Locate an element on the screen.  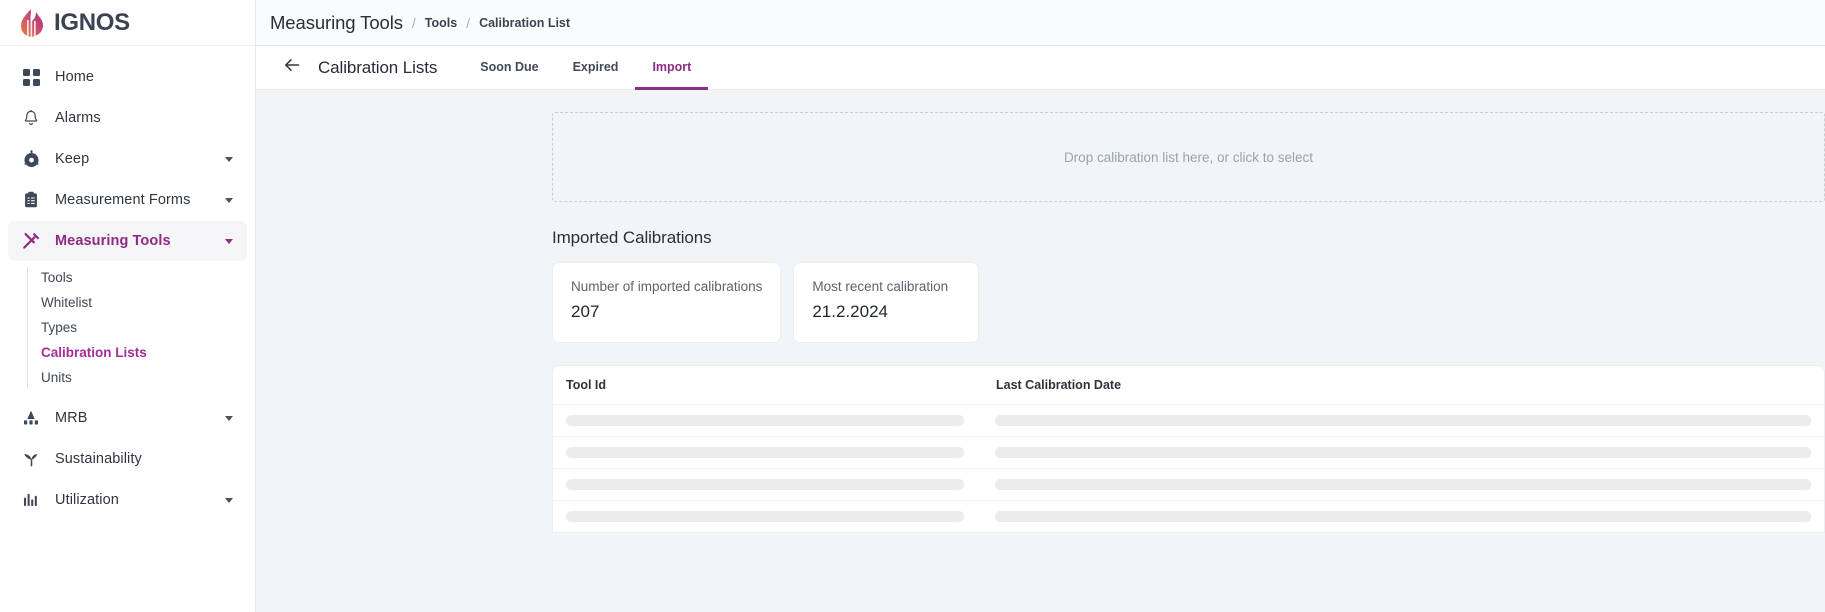
sidebar-item-label: Measurement Forms is located at coordinates (123, 200).